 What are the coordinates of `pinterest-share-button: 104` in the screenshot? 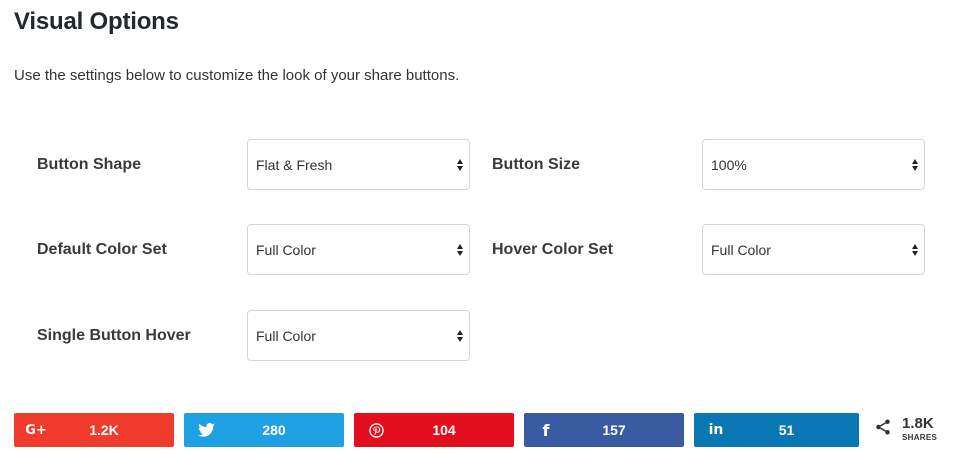 It's located at (434, 430).